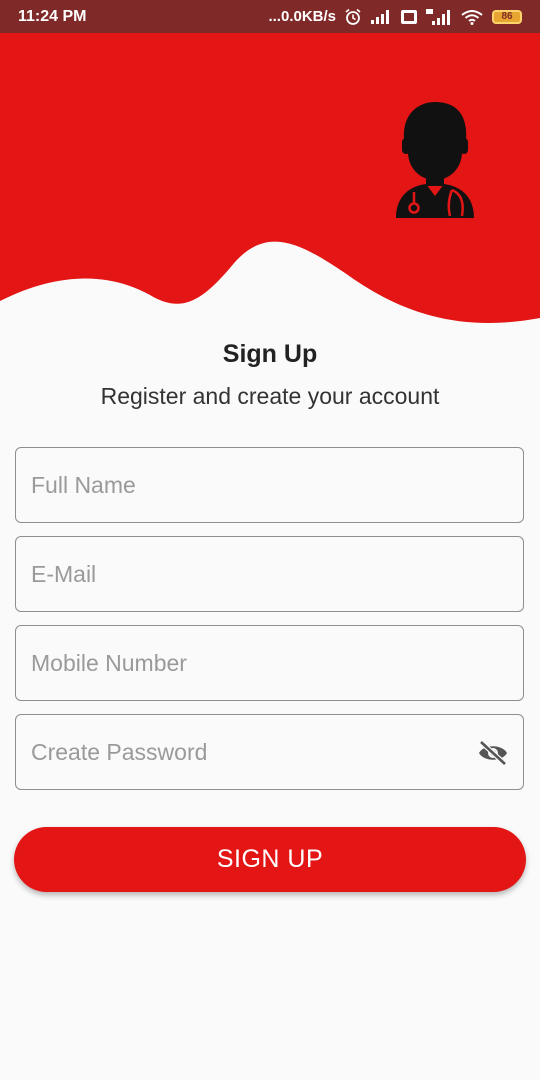 The width and height of the screenshot is (540, 1080). What do you see at coordinates (472, 17) in the screenshot?
I see `wifi-icon` at bounding box center [472, 17].